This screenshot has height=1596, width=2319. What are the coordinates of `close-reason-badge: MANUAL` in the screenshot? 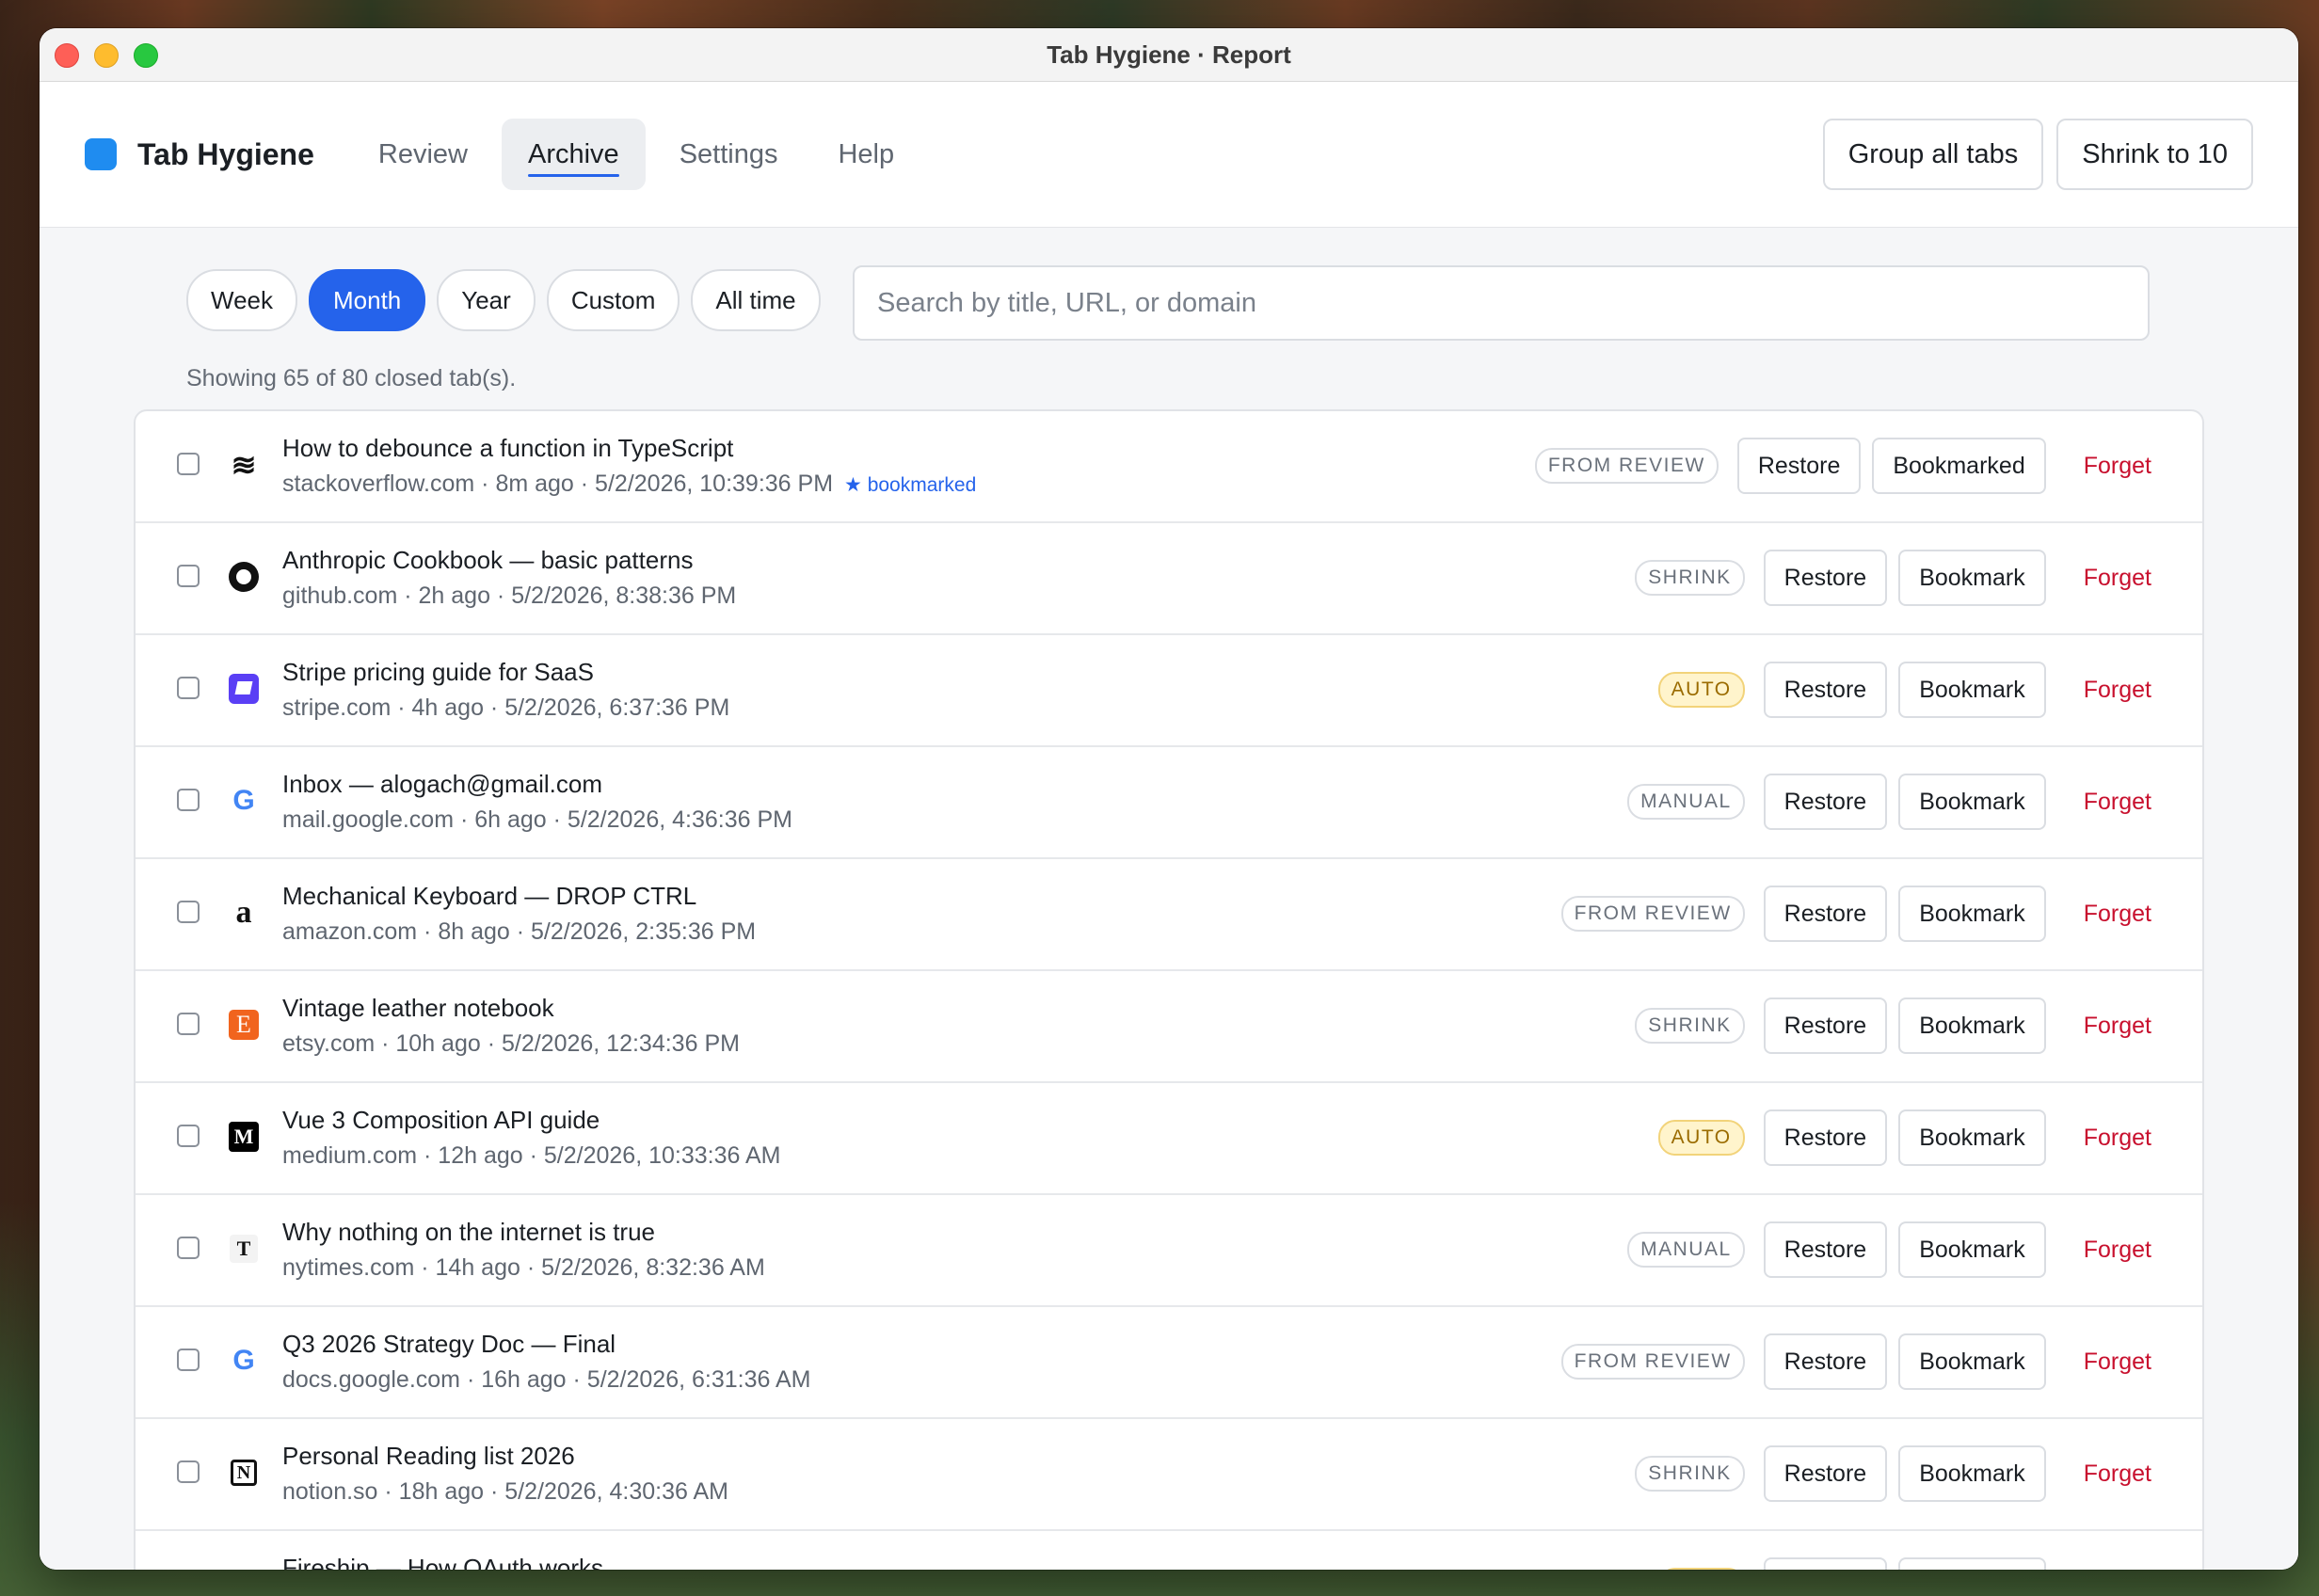 It's located at (1686, 802).